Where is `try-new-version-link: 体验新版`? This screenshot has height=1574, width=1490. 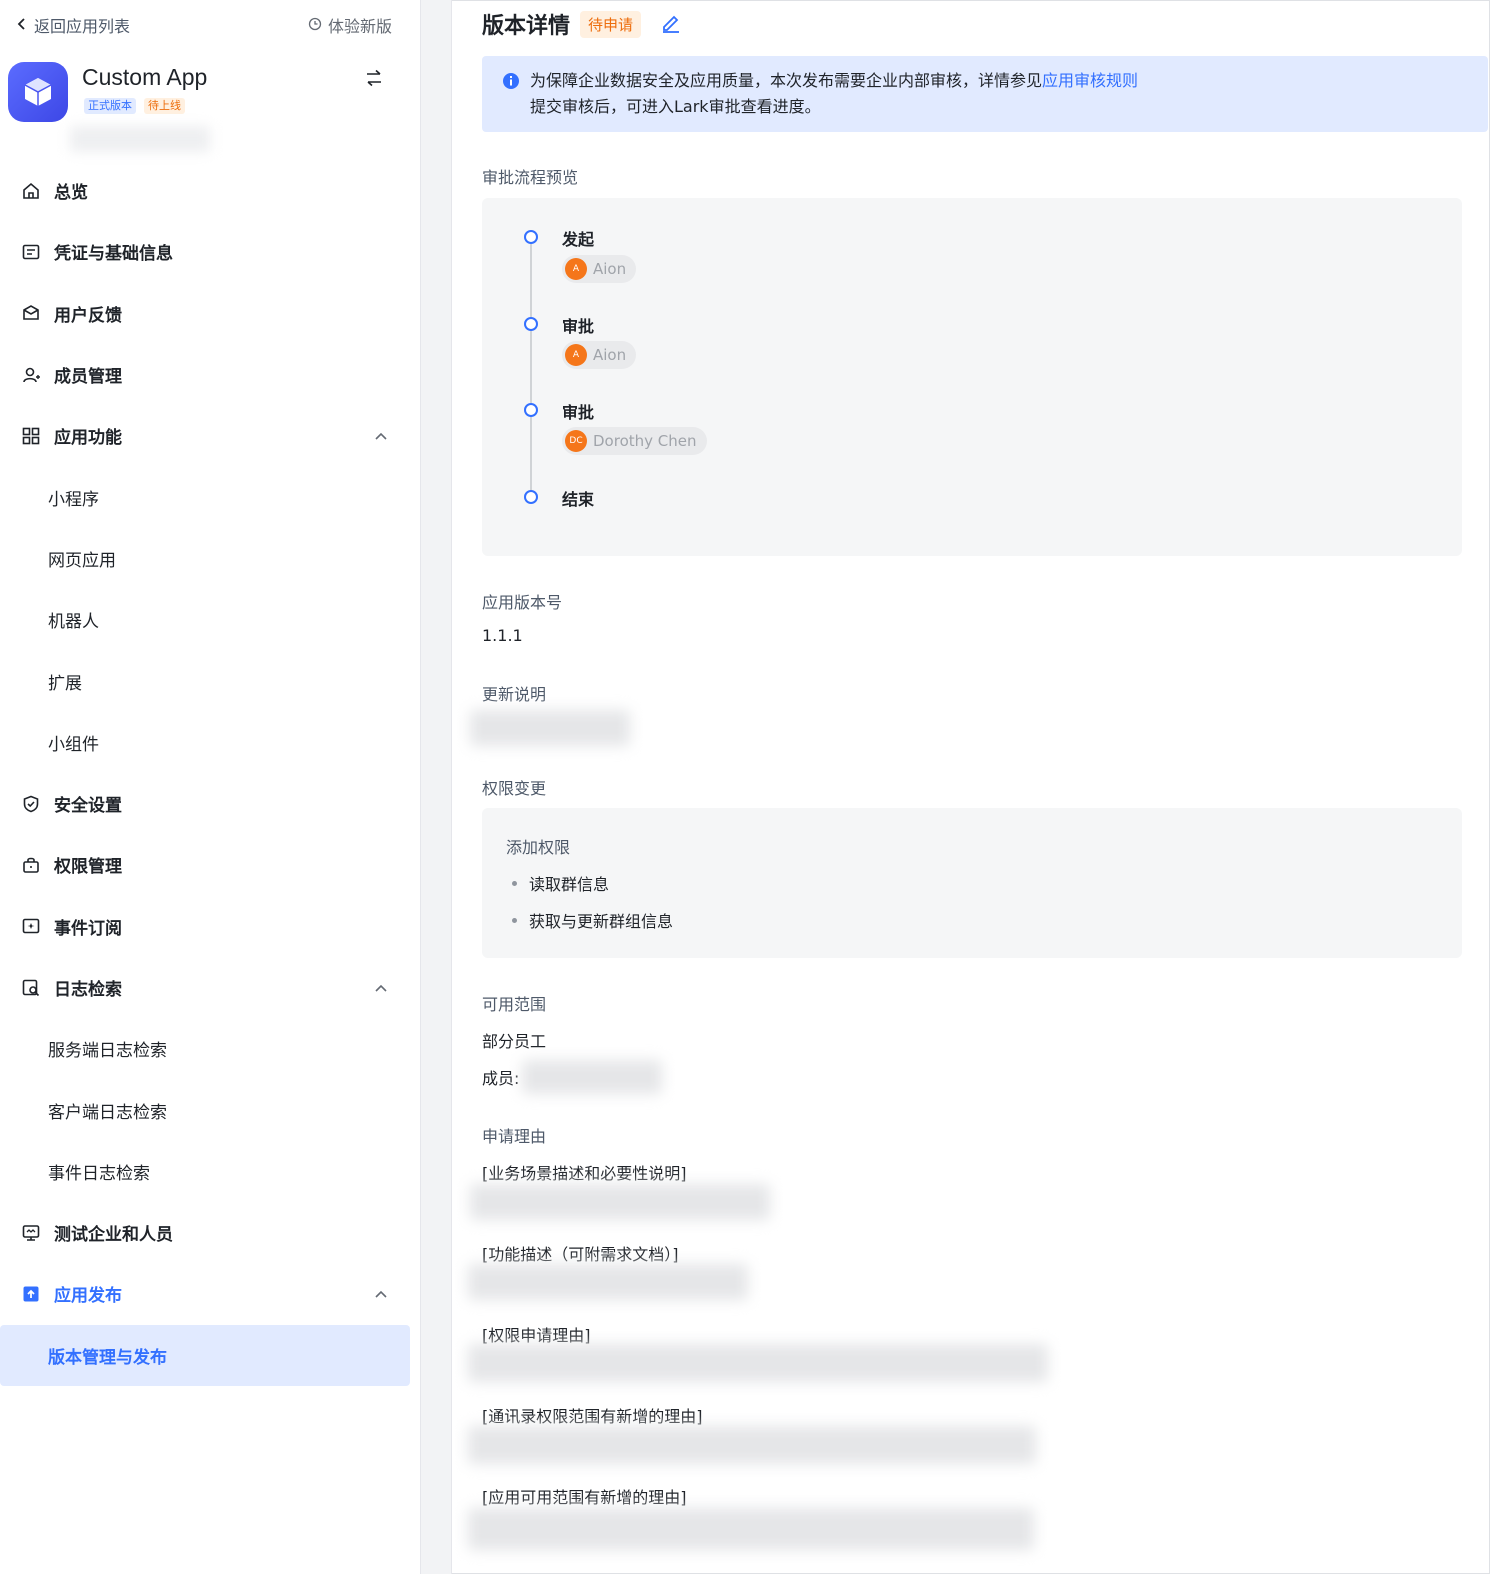
try-new-version-link: 体验新版 is located at coordinates (350, 25).